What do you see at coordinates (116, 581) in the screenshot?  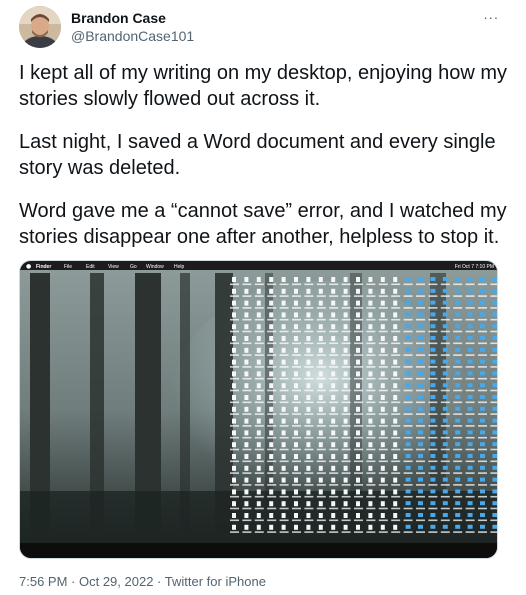 I see `tweet-date: Oct 29, 2022` at bounding box center [116, 581].